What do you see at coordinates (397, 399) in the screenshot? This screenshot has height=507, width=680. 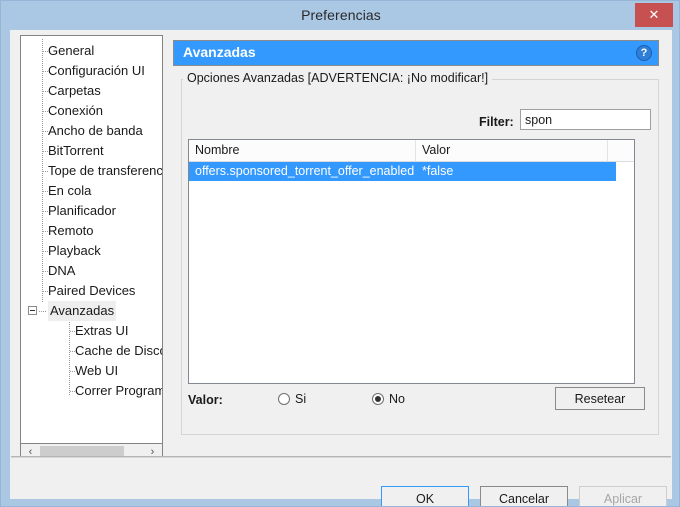 I see `radio-option-no-label: No` at bounding box center [397, 399].